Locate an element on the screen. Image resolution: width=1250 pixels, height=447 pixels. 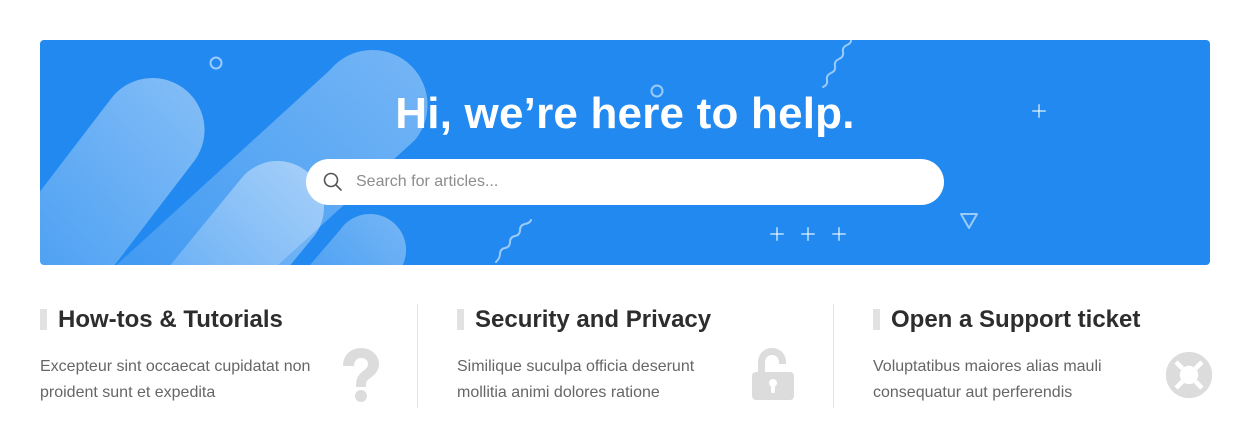
search-bar is located at coordinates (625, 182).